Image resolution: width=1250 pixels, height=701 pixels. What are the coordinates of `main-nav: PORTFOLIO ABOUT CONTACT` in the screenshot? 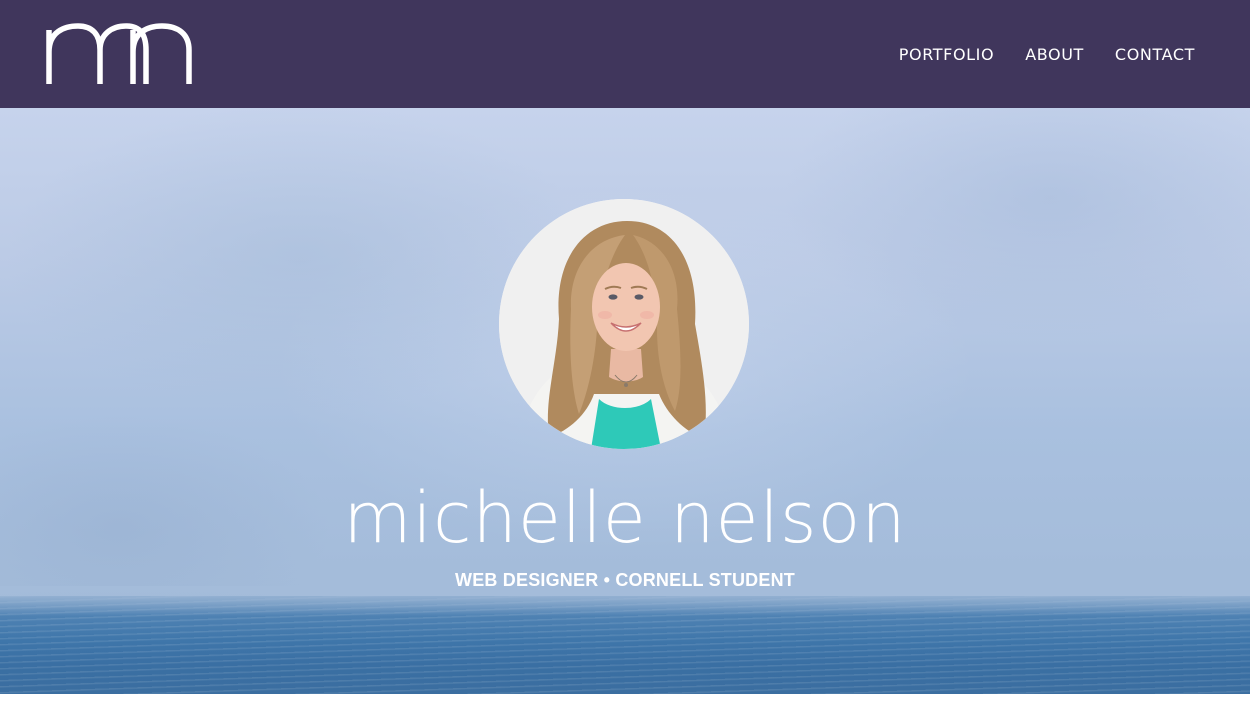 It's located at (1047, 54).